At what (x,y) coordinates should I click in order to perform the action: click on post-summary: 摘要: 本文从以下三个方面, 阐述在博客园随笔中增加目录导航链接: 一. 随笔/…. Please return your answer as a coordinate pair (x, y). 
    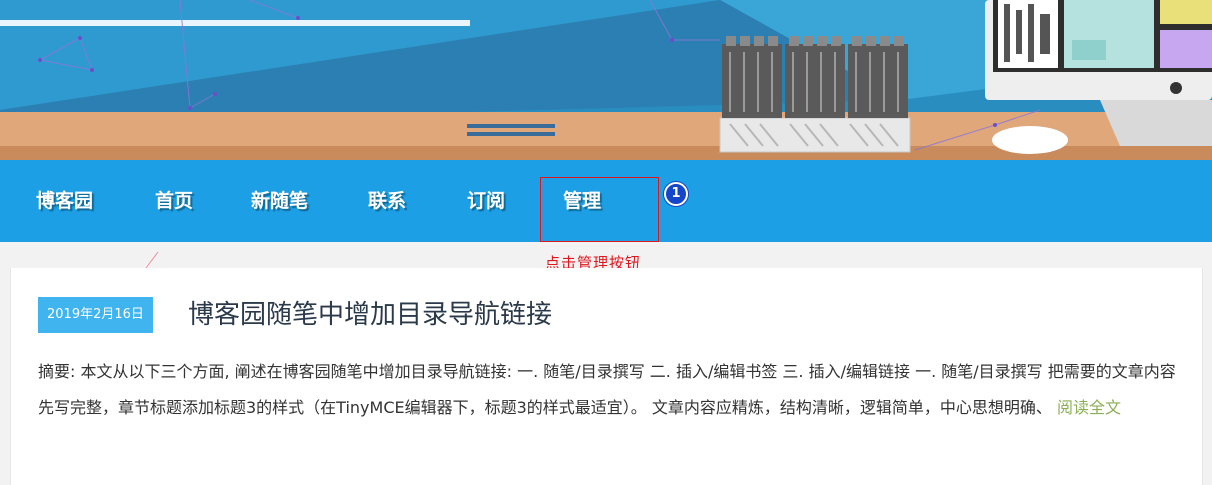
    Looking at the image, I should click on (613, 390).